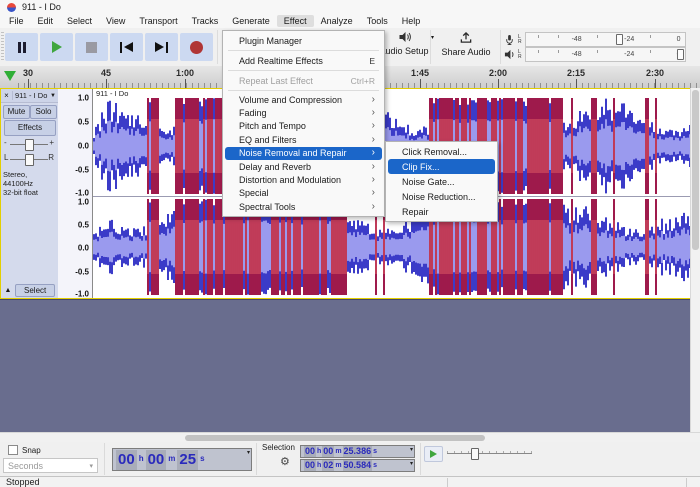 The image size is (700, 487). Describe the element at coordinates (357, 465) in the screenshot. I see `selection-end-field: ▾ 00 h 02 m 50.584 s` at that location.